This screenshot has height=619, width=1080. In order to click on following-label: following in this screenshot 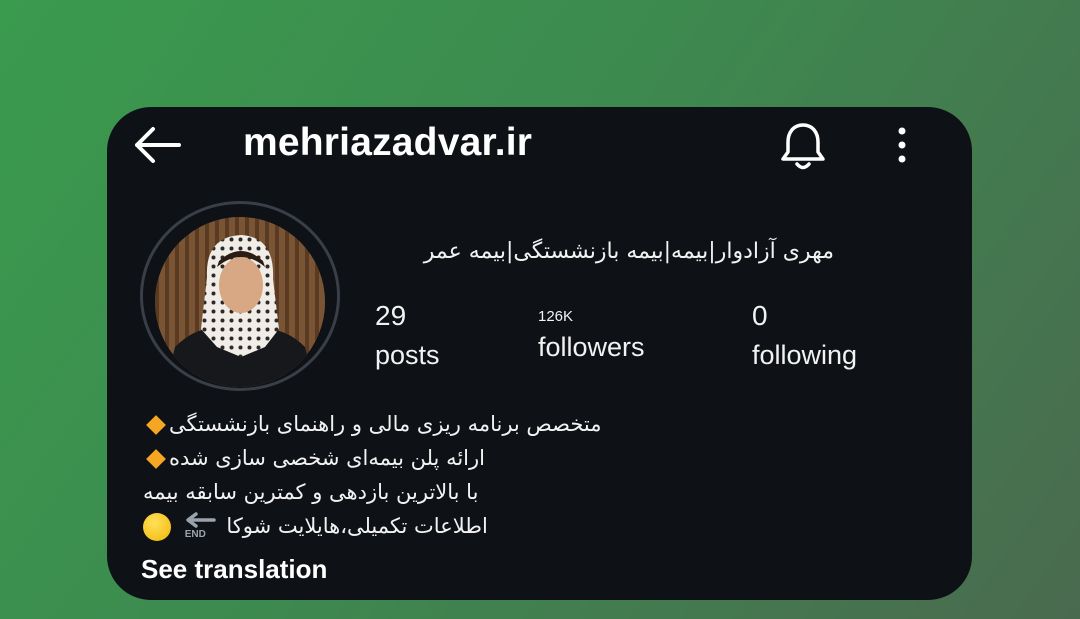, I will do `click(805, 355)`.